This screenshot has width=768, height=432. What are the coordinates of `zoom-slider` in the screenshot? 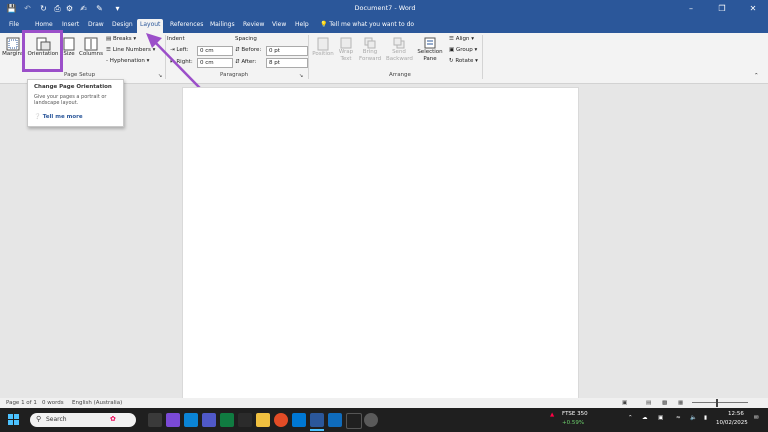 It's located at (720, 402).